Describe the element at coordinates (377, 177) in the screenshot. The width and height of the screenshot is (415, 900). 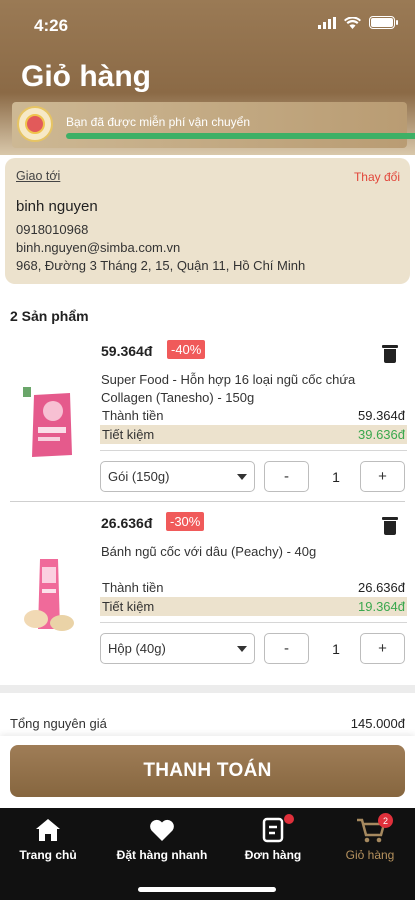
I see `change-address-link: Thay đổi` at that location.